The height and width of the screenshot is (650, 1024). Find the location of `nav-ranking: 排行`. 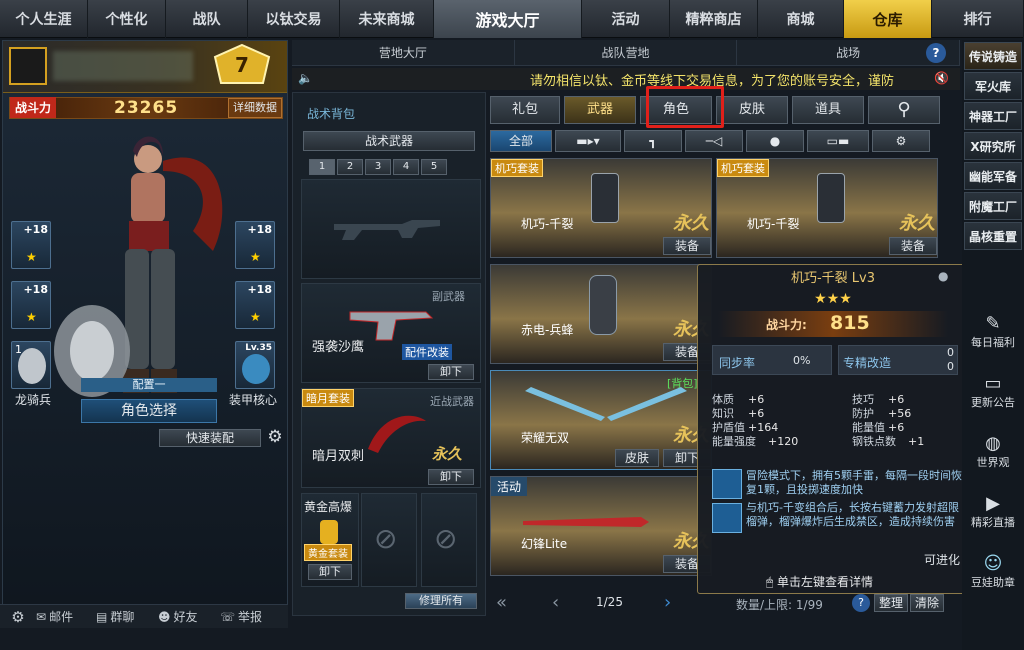

nav-ranking: 排行 is located at coordinates (978, 19).